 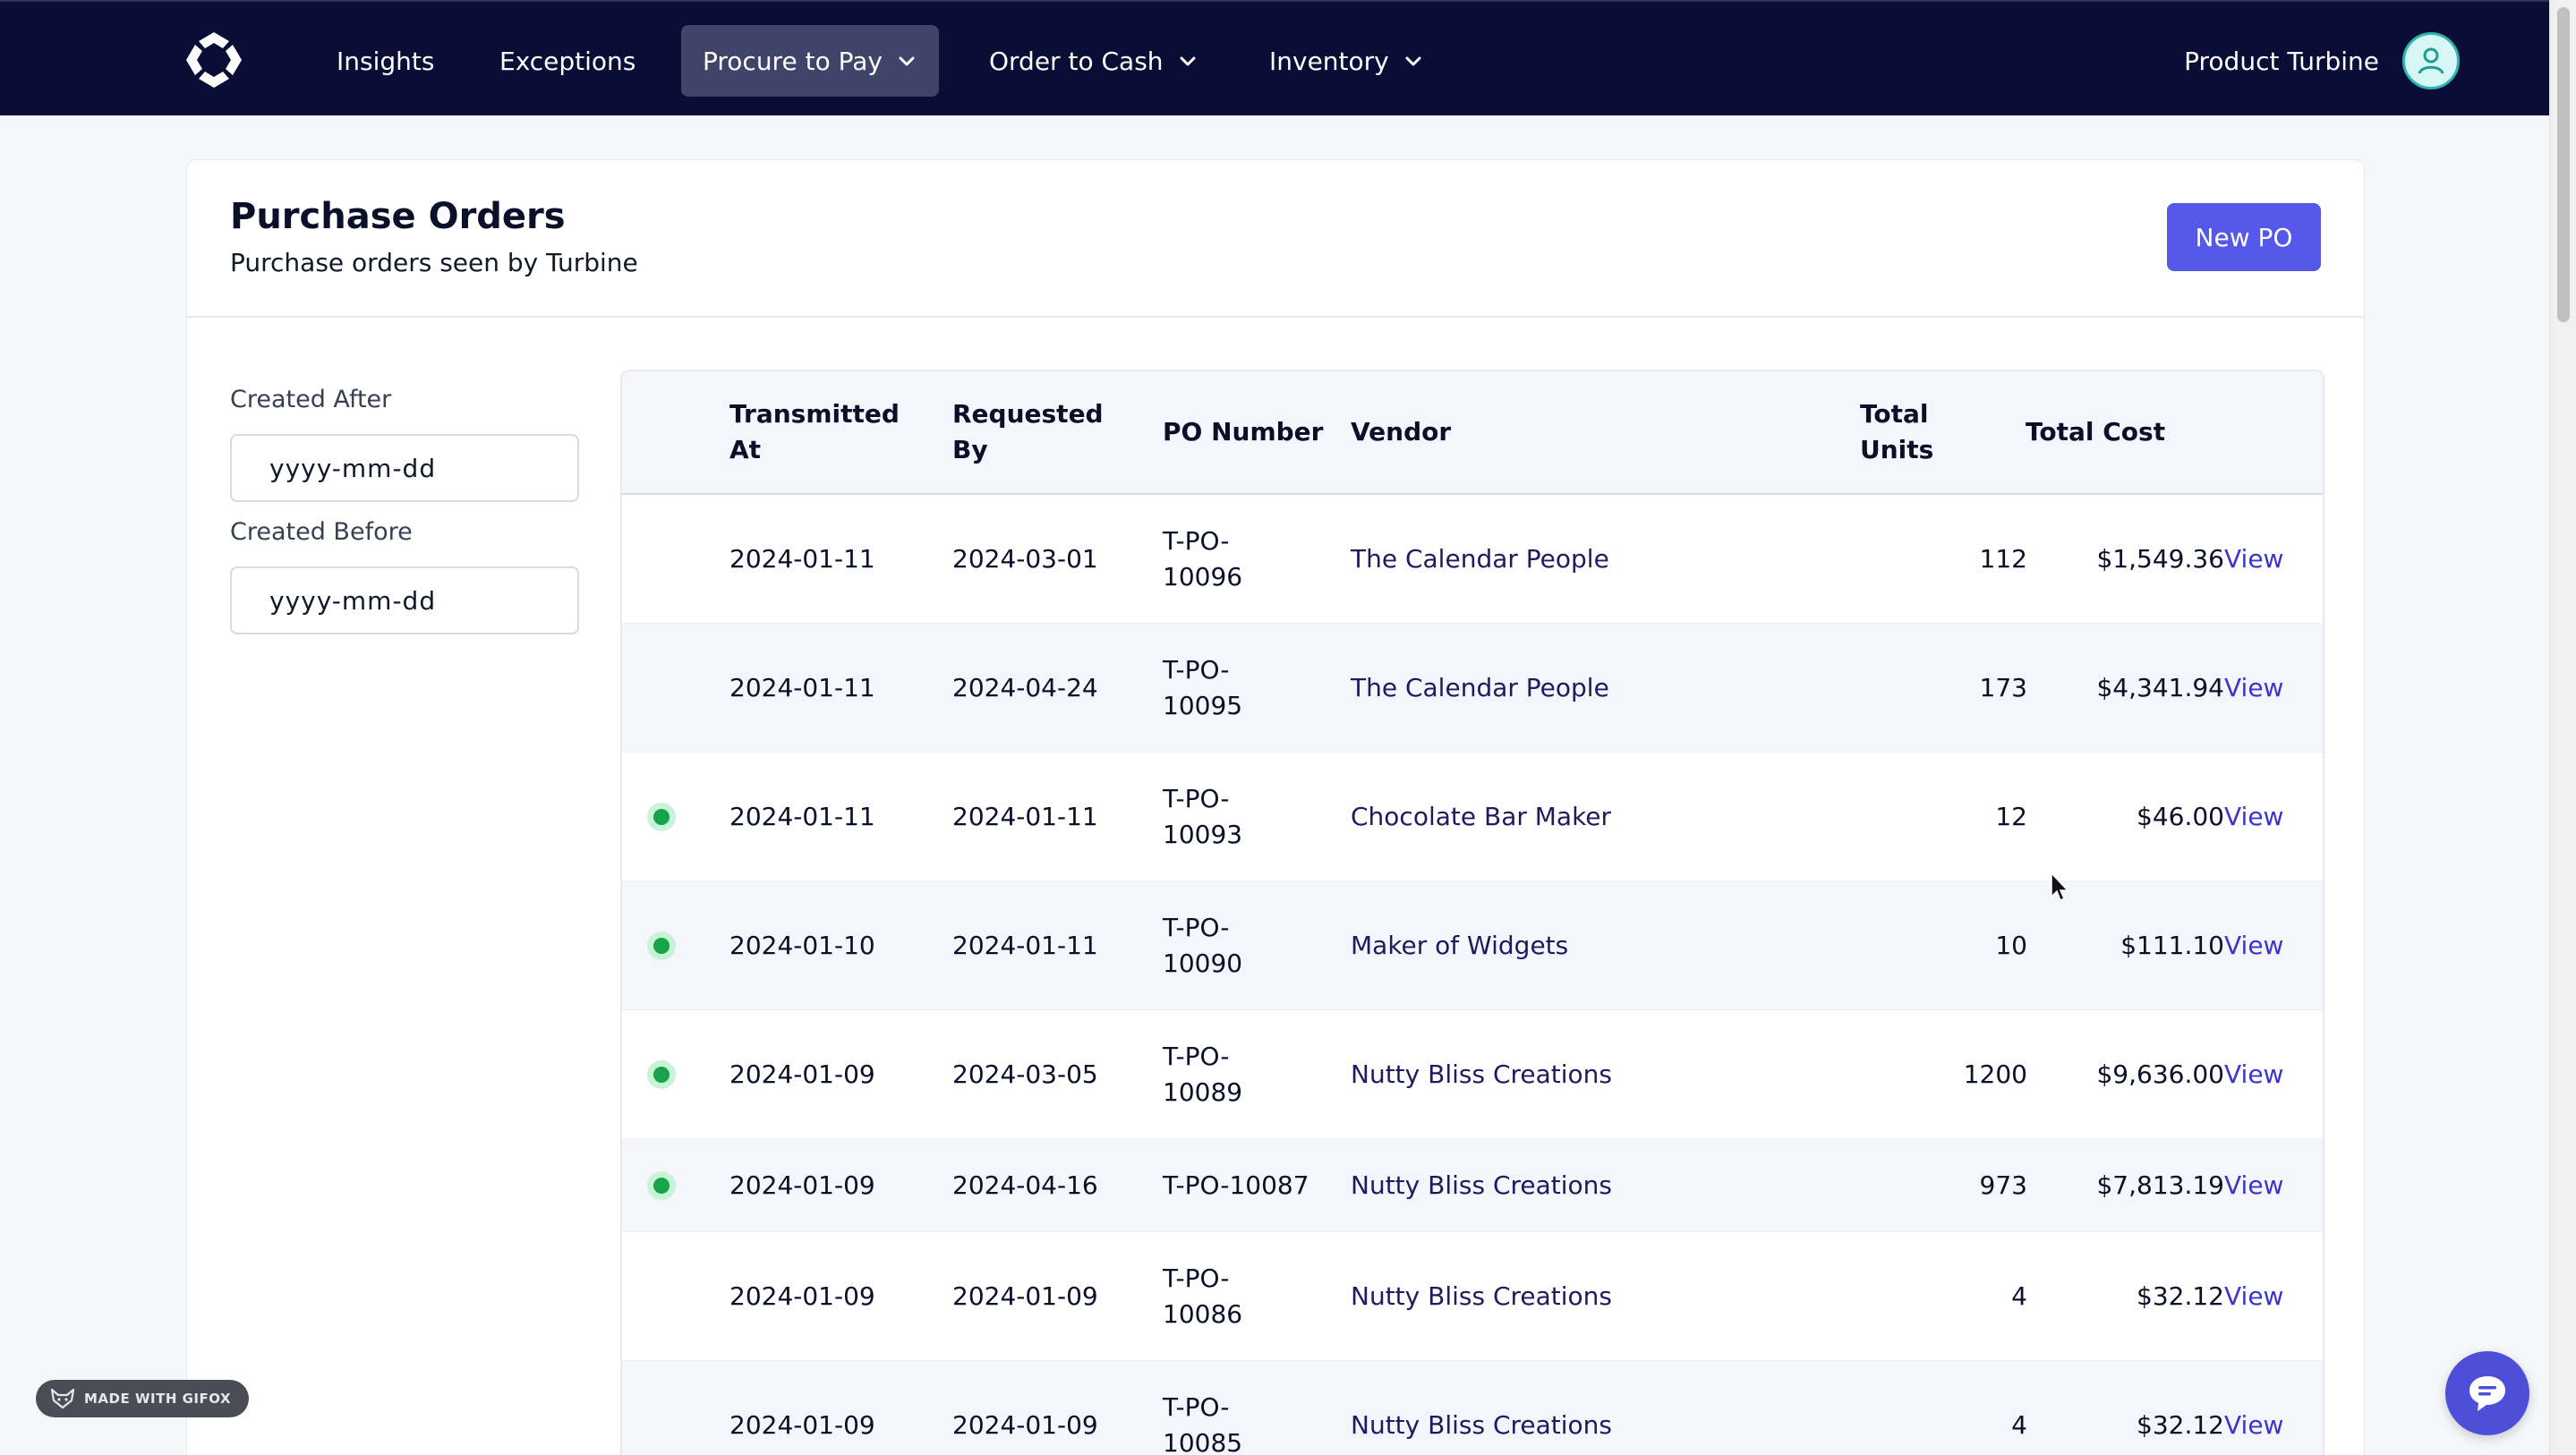 What do you see at coordinates (1203, 705) in the screenshot?
I see `po-number-line: 10095` at bounding box center [1203, 705].